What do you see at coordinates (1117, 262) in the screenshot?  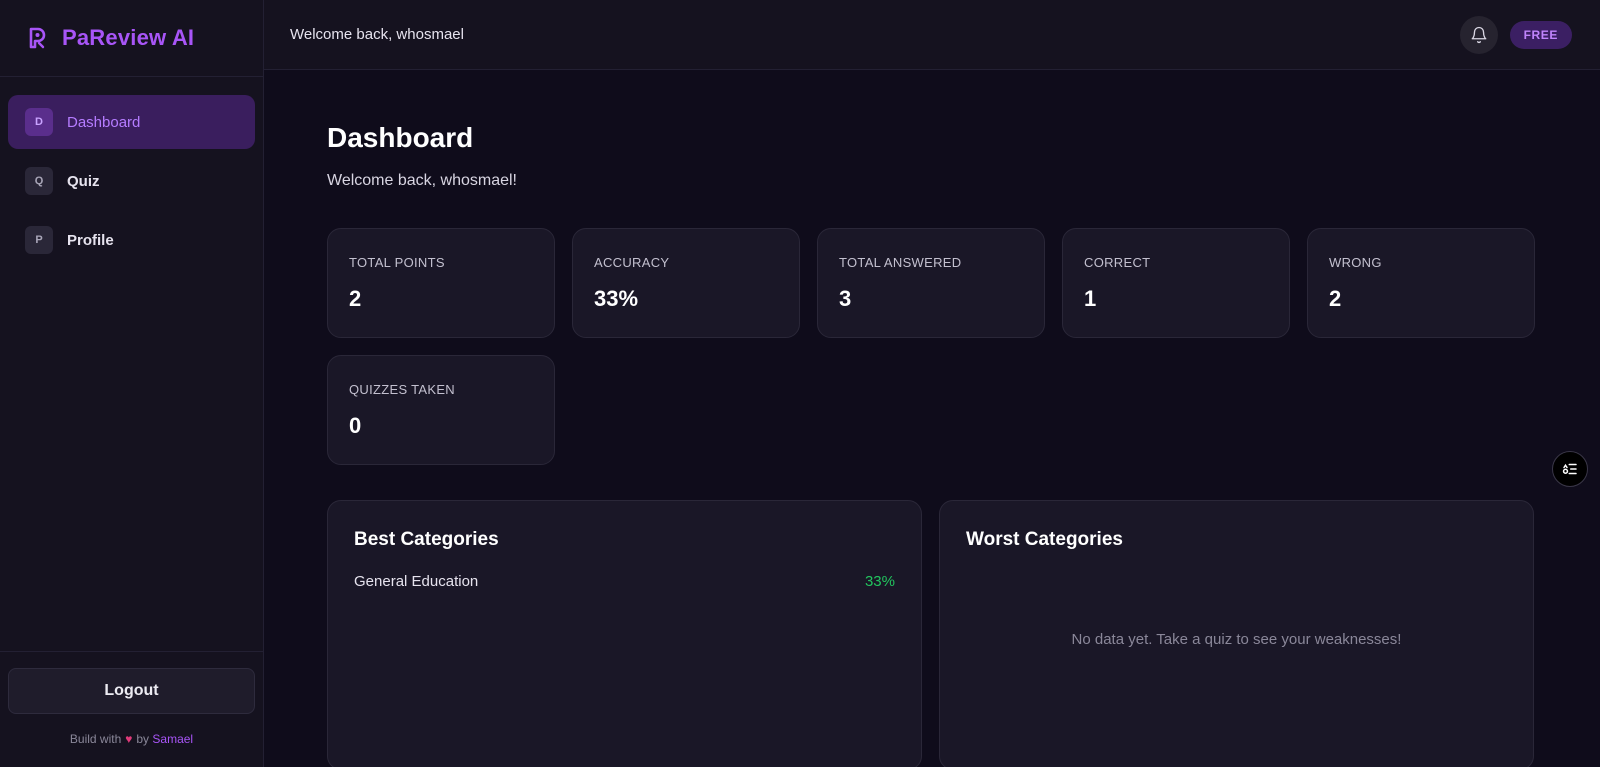 I see `stat-label: CORRECT` at bounding box center [1117, 262].